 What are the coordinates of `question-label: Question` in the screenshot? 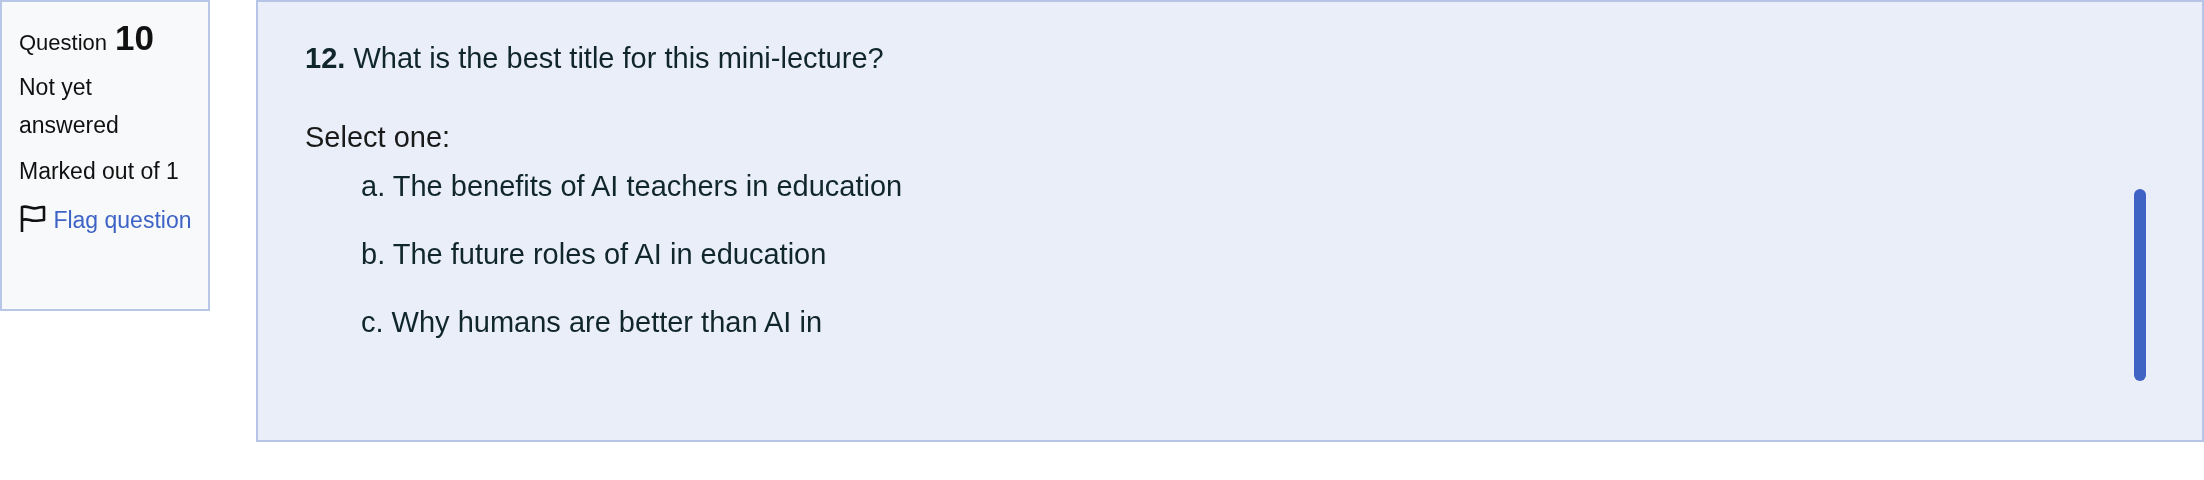 It's located at (63, 43).